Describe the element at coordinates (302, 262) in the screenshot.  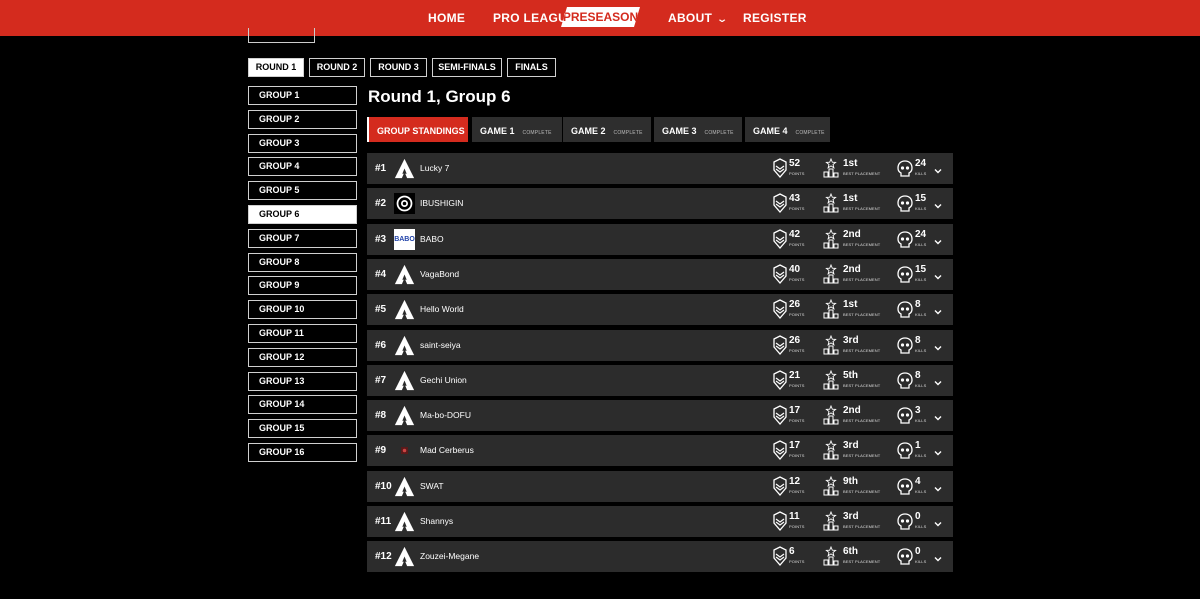
I see `sidebar-item-group-8: GROUP 8` at that location.